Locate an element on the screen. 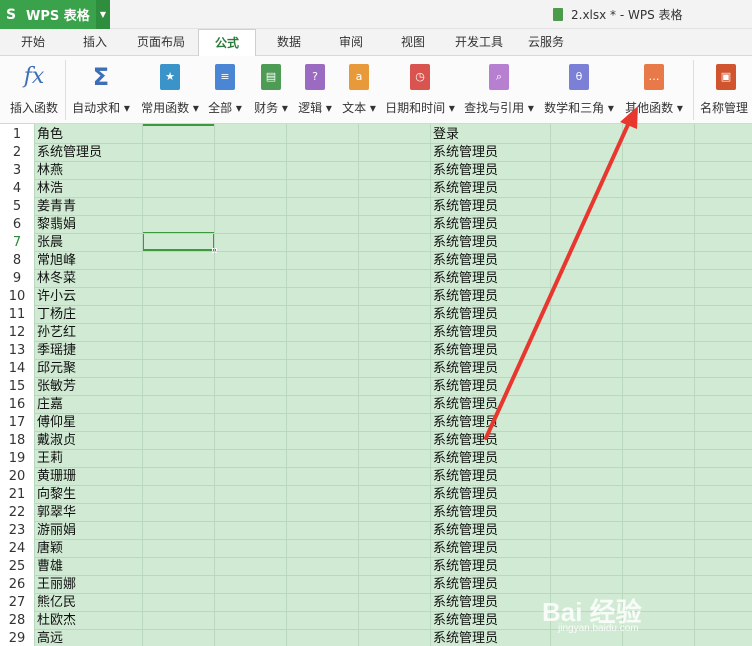 Image resolution: width=752 pixels, height=646 pixels. name-manager-button: ▣ 名称管理 is located at coordinates (726, 90).